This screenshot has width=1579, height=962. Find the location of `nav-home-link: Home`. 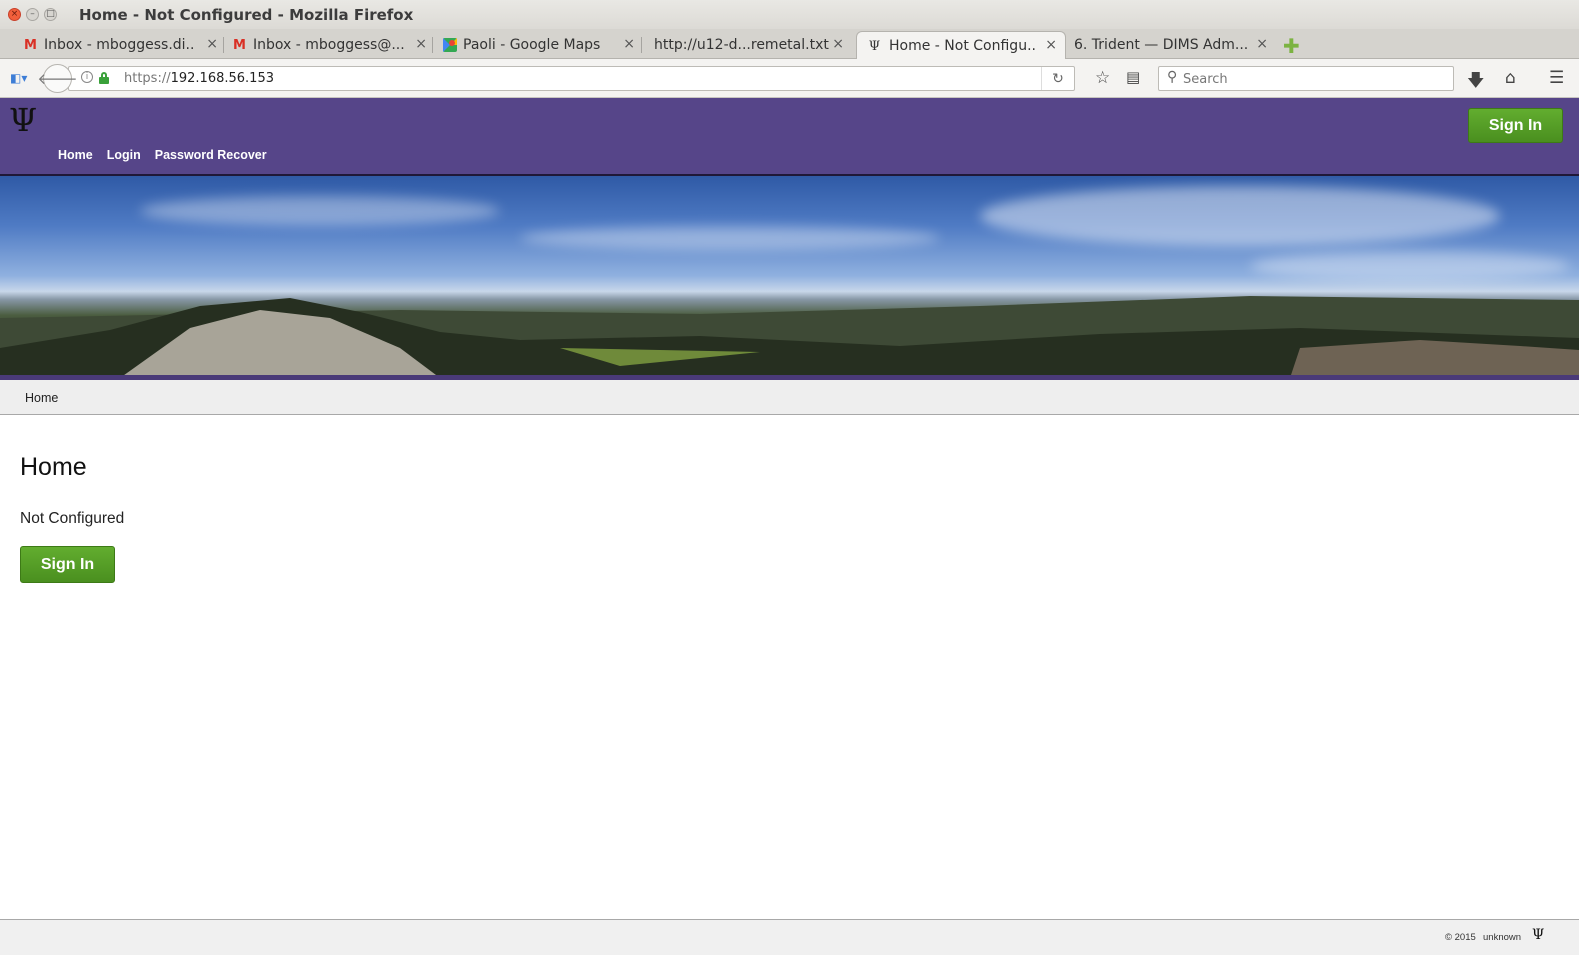

nav-home-link: Home is located at coordinates (75, 155).